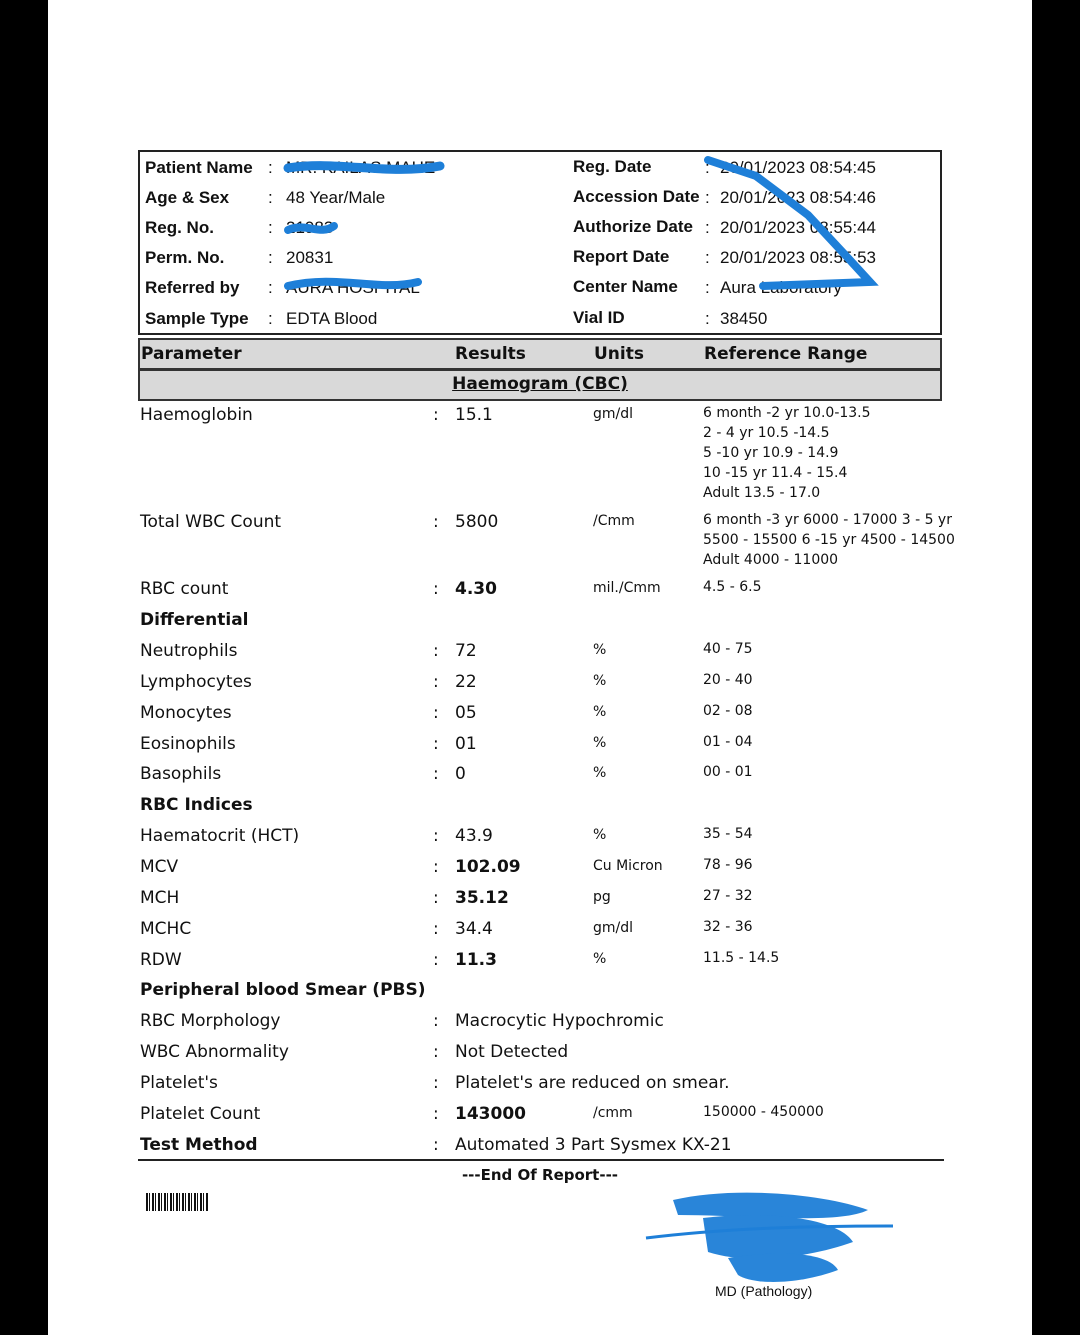  I want to click on result-value: 11.3, so click(476, 960).